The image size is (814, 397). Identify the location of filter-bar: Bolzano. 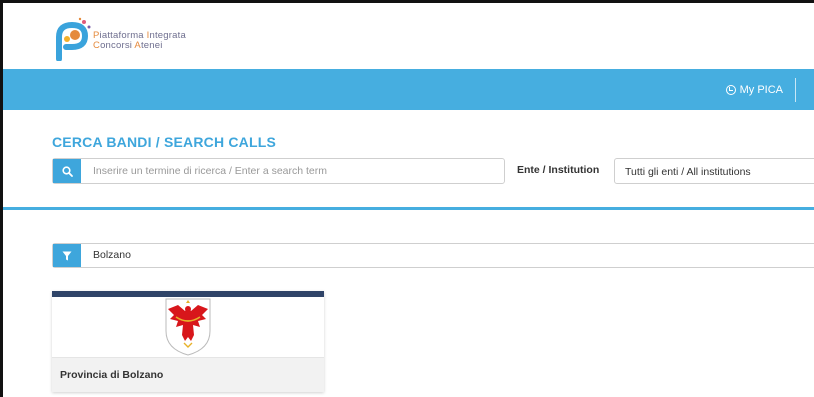
(433, 255).